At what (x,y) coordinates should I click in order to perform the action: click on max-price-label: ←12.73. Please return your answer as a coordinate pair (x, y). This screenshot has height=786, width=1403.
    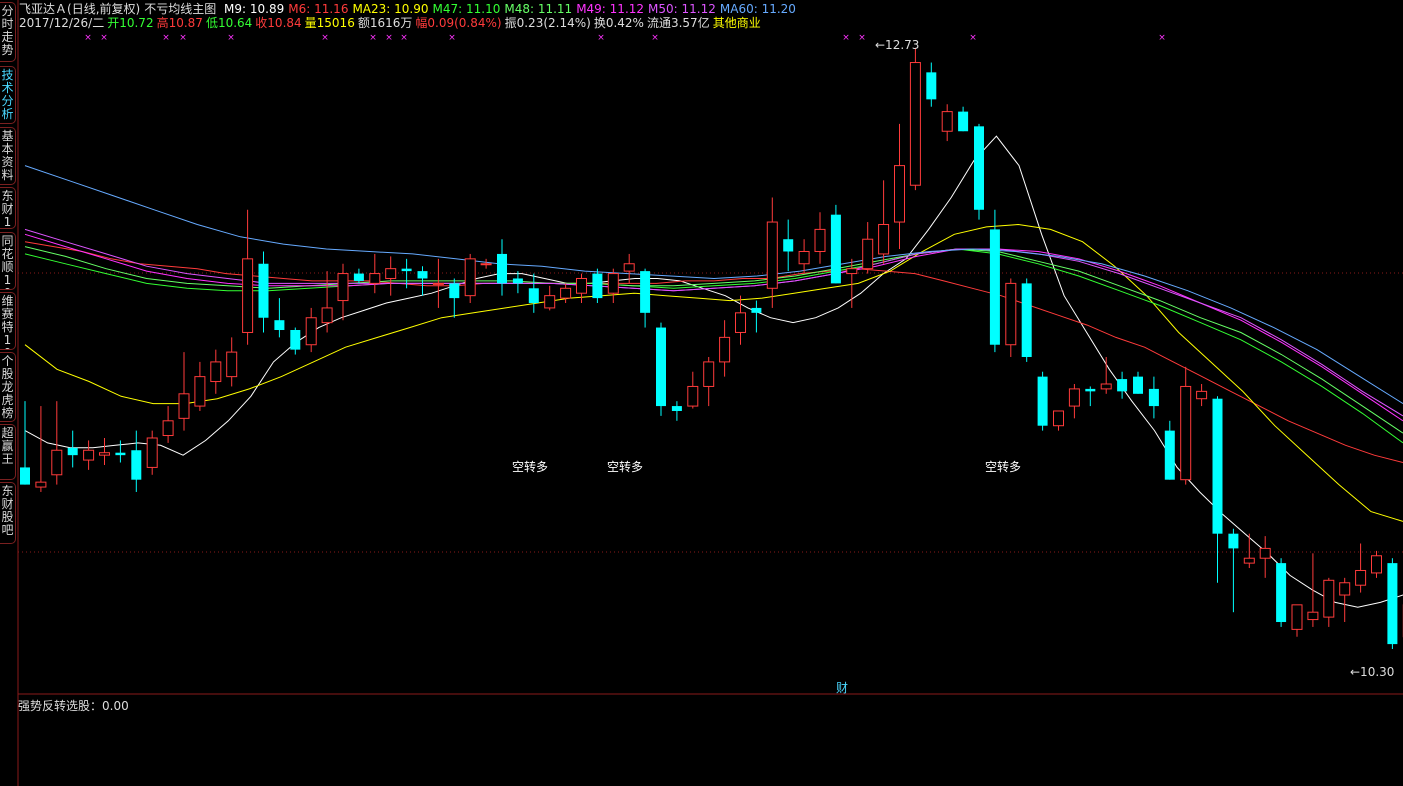
    Looking at the image, I should click on (897, 45).